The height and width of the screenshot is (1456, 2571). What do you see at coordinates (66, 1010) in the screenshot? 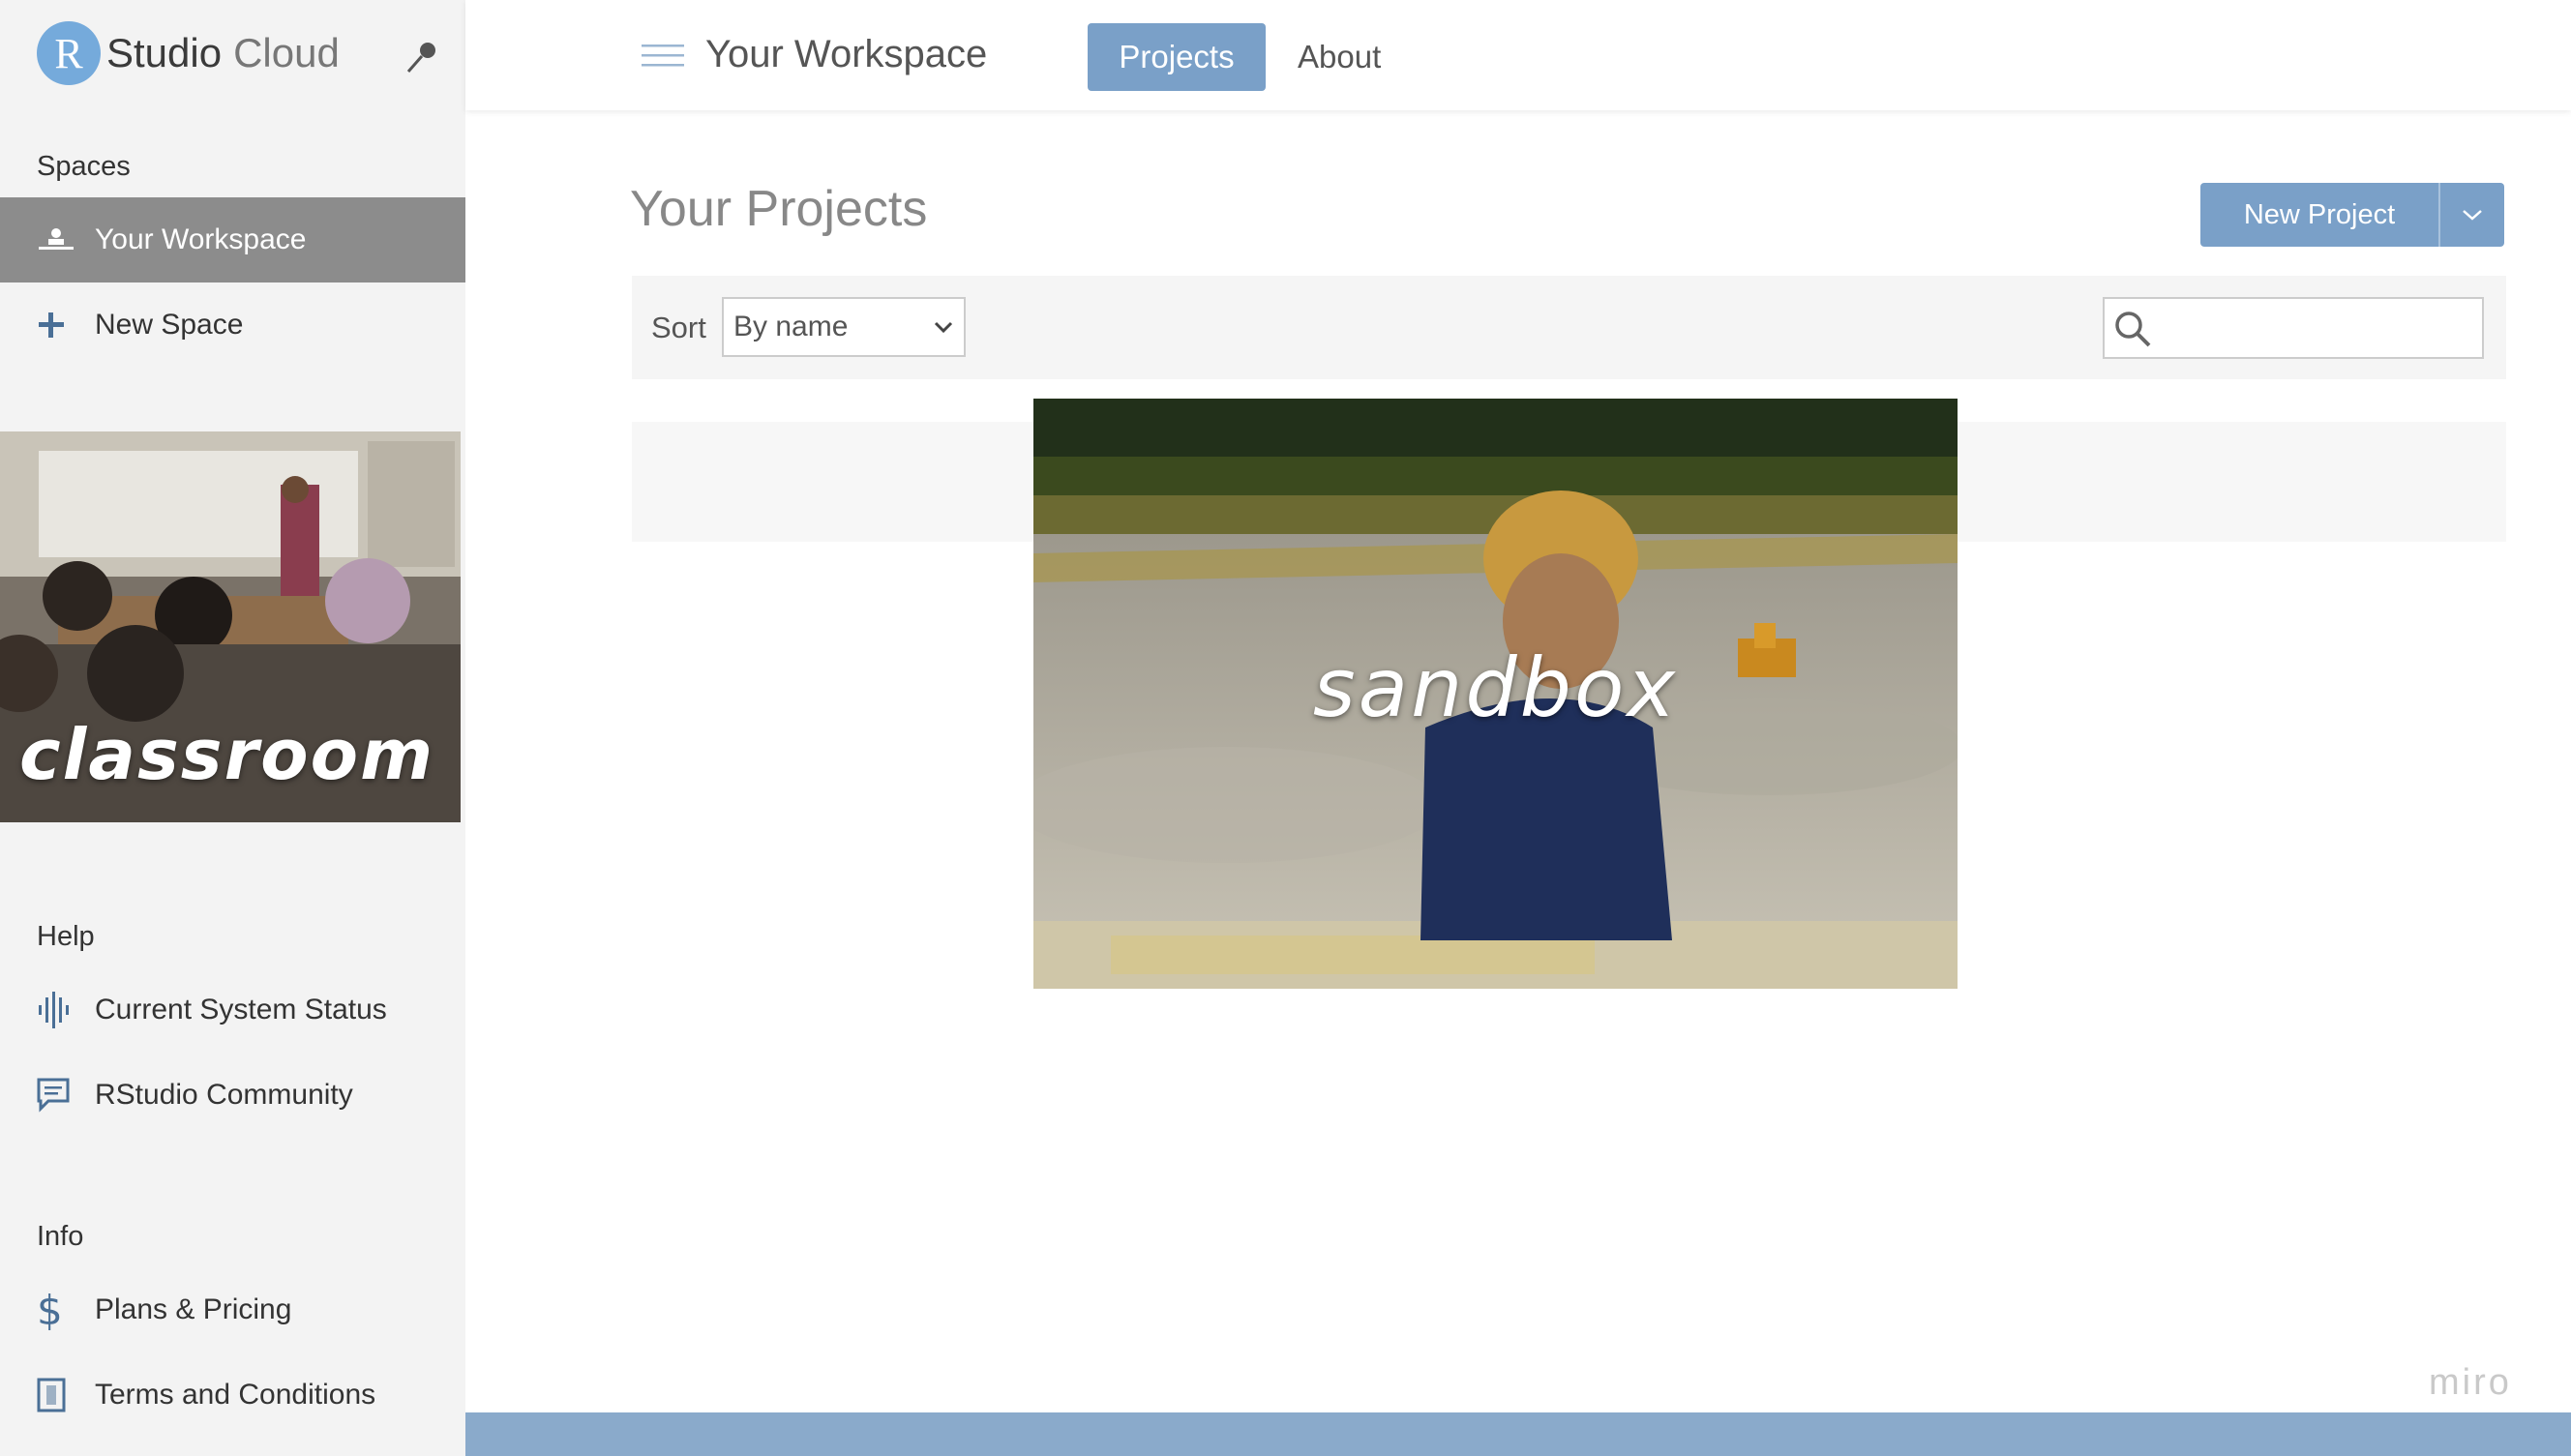
I see `pulse-icon` at bounding box center [66, 1010].